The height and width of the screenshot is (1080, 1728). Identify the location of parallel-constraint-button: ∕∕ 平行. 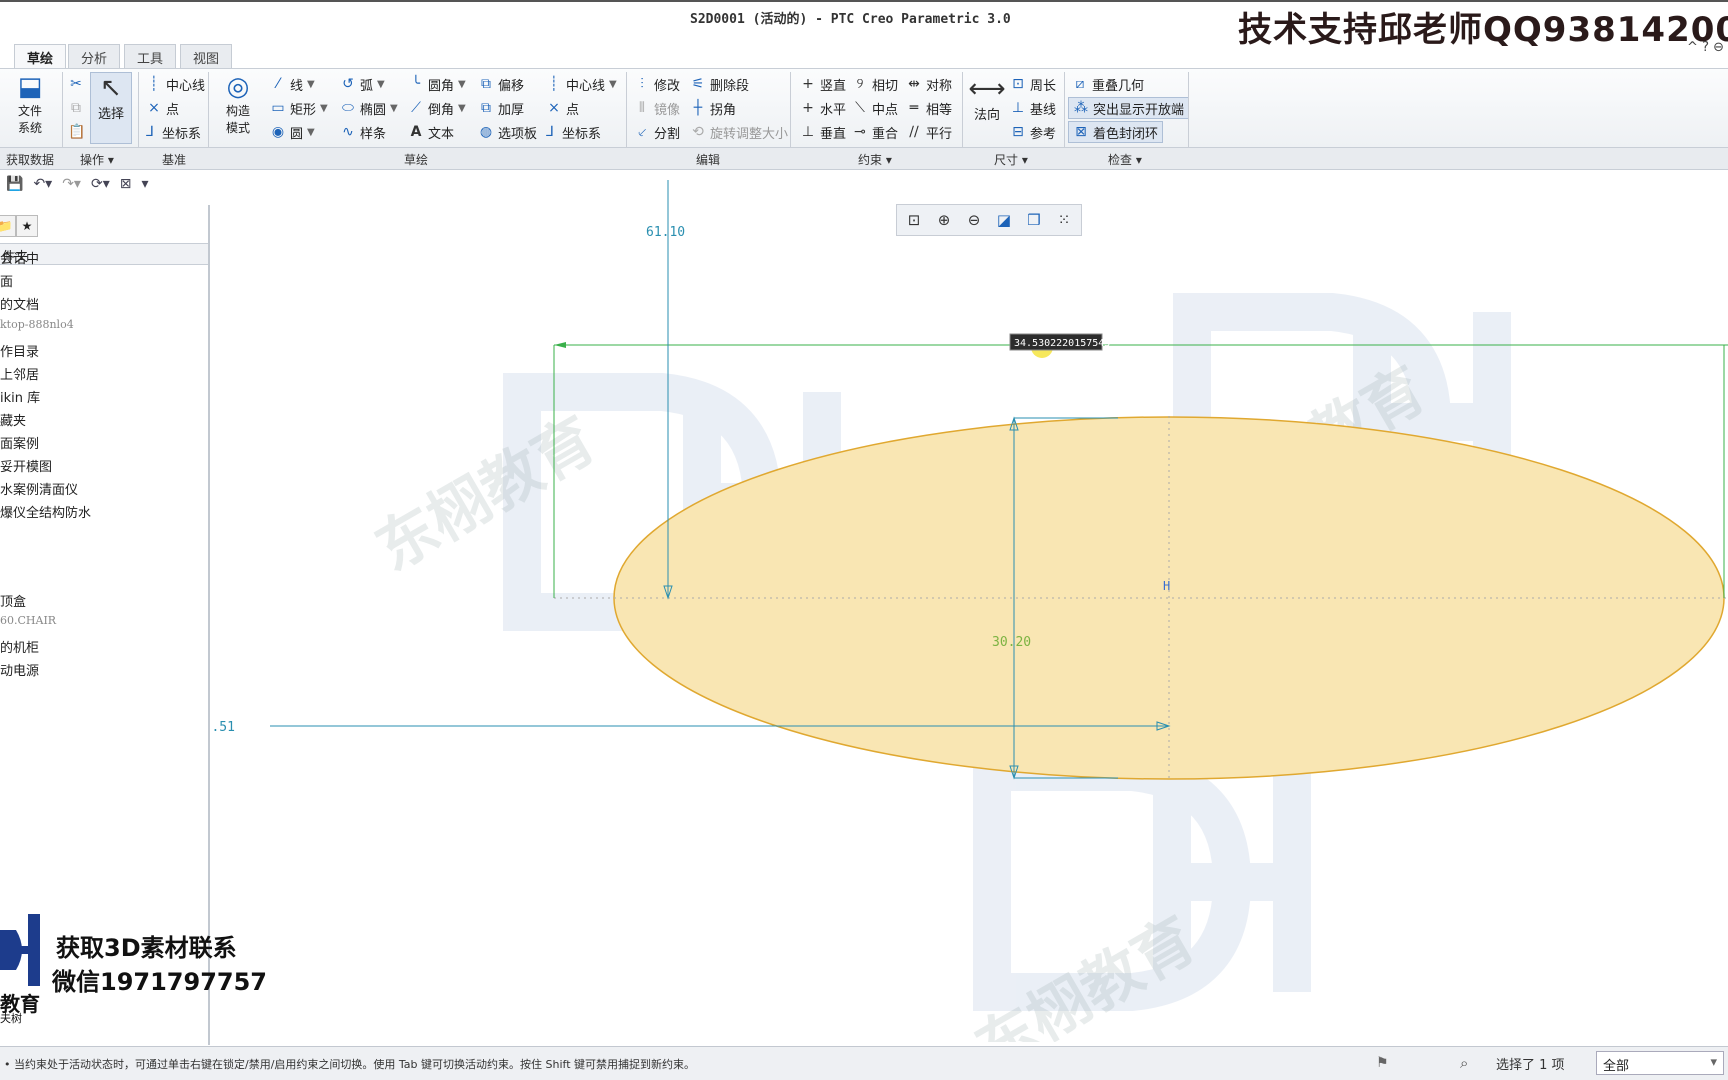
(929, 132).